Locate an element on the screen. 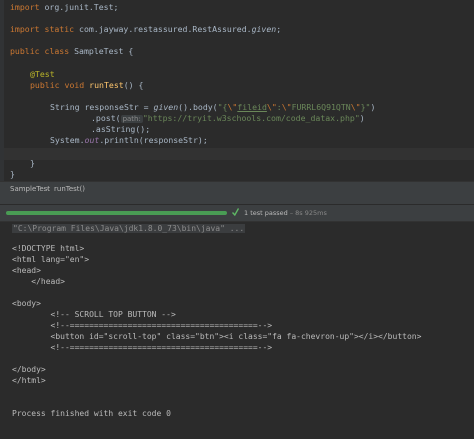 Image resolution: width=474 pixels, height=439 pixels. code-line-10: } is located at coordinates (32, 163).